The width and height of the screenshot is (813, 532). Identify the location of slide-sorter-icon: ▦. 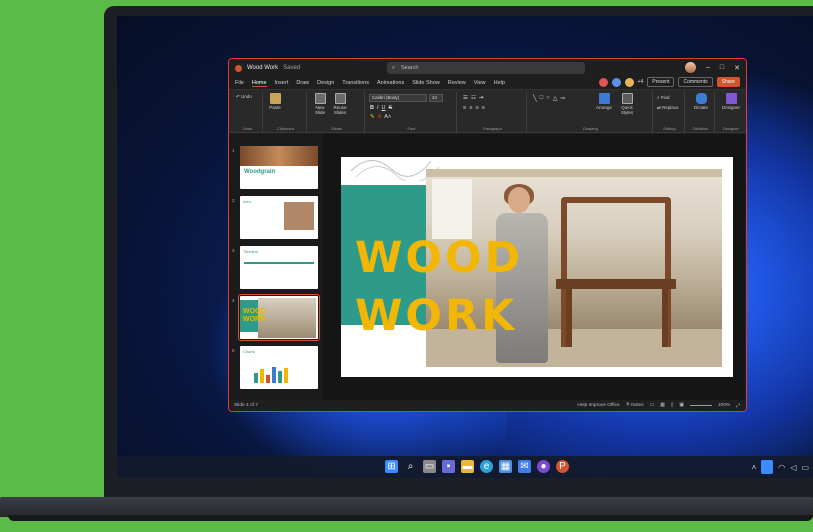
(662, 405).